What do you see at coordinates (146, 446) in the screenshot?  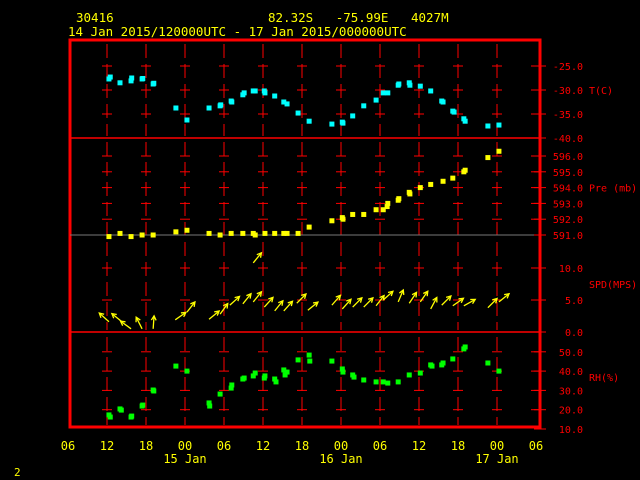 I see `x-tick-label: 18` at bounding box center [146, 446].